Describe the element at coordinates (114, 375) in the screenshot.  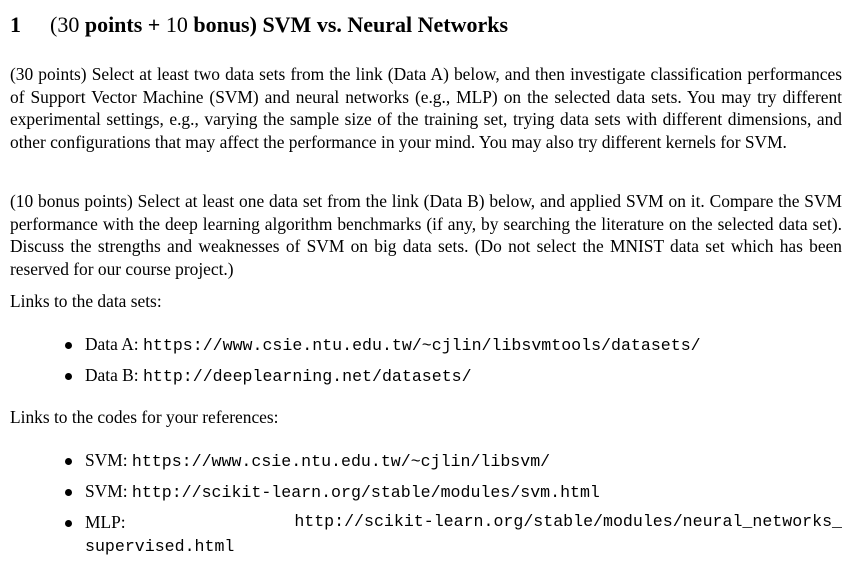
I see `data-b-label: Data B:` at that location.